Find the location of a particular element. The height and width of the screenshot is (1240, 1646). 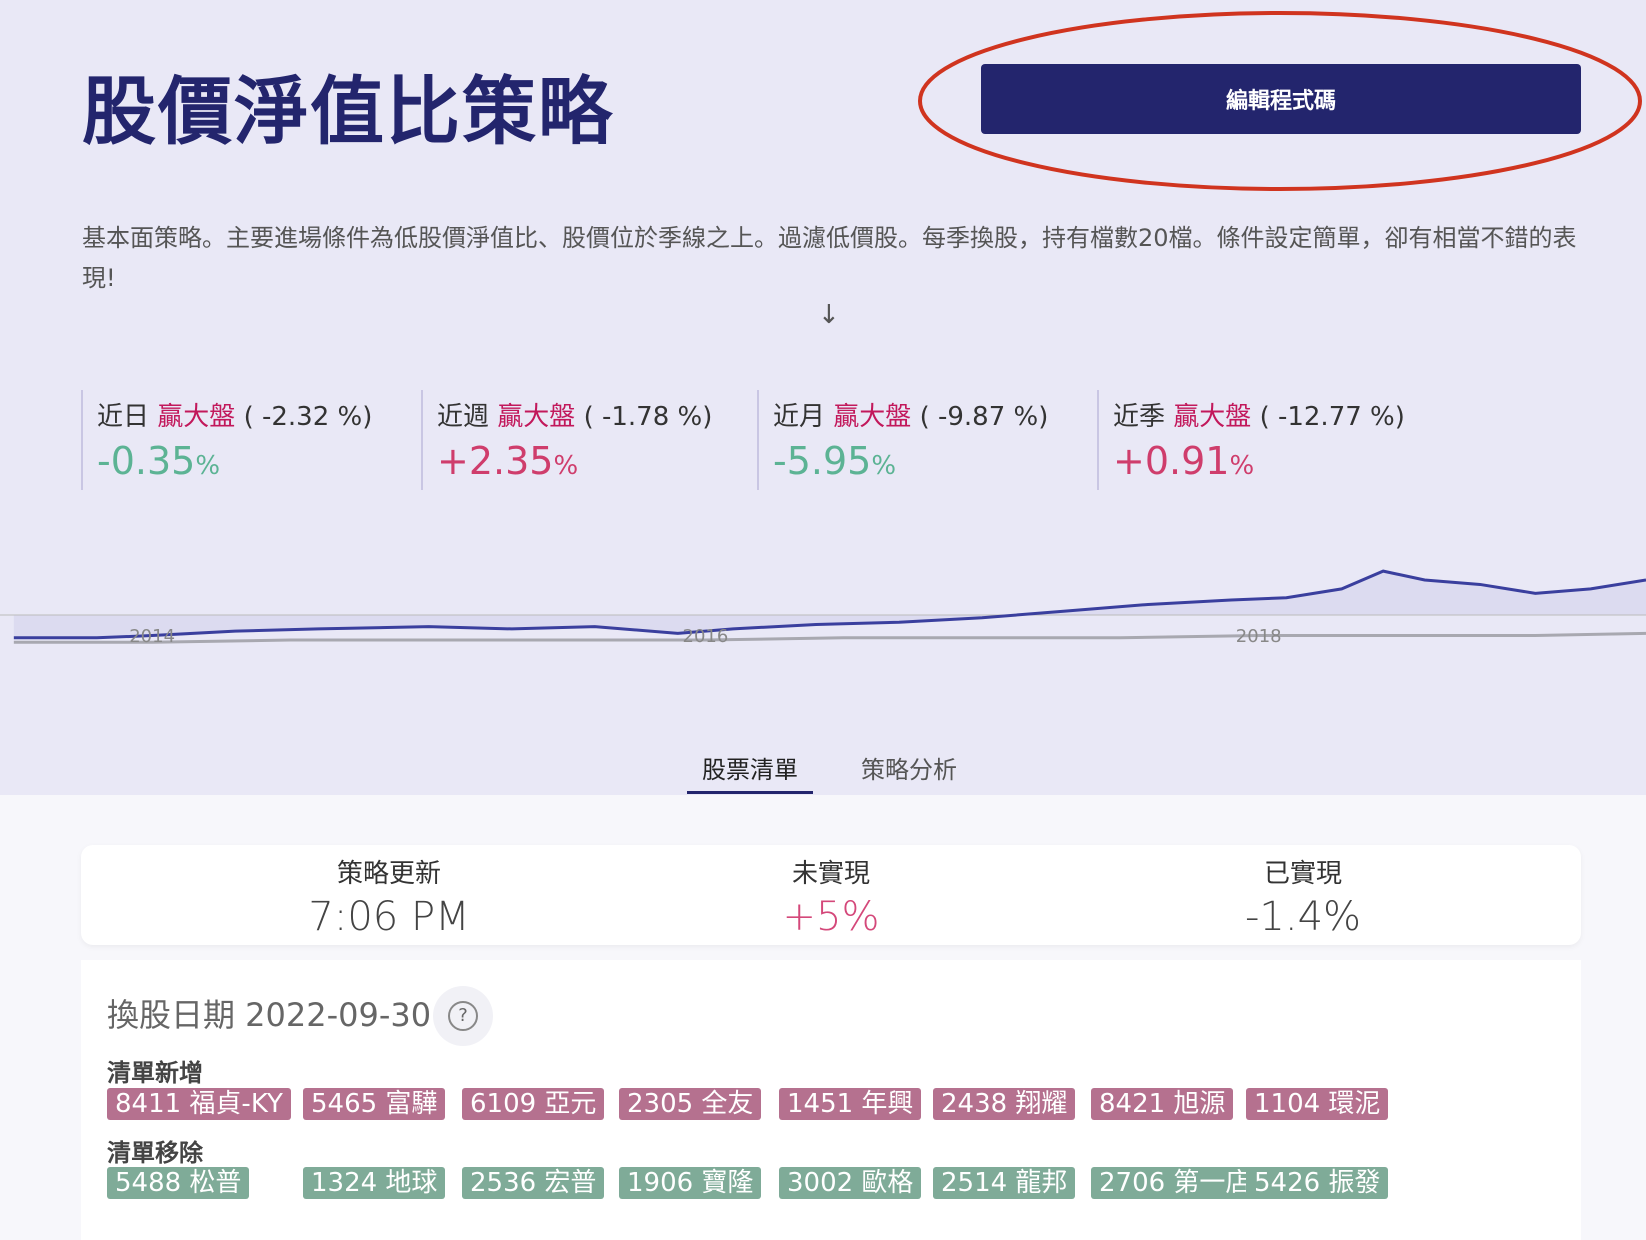

stock-tag: 3002 歐格 is located at coordinates (850, 1183).